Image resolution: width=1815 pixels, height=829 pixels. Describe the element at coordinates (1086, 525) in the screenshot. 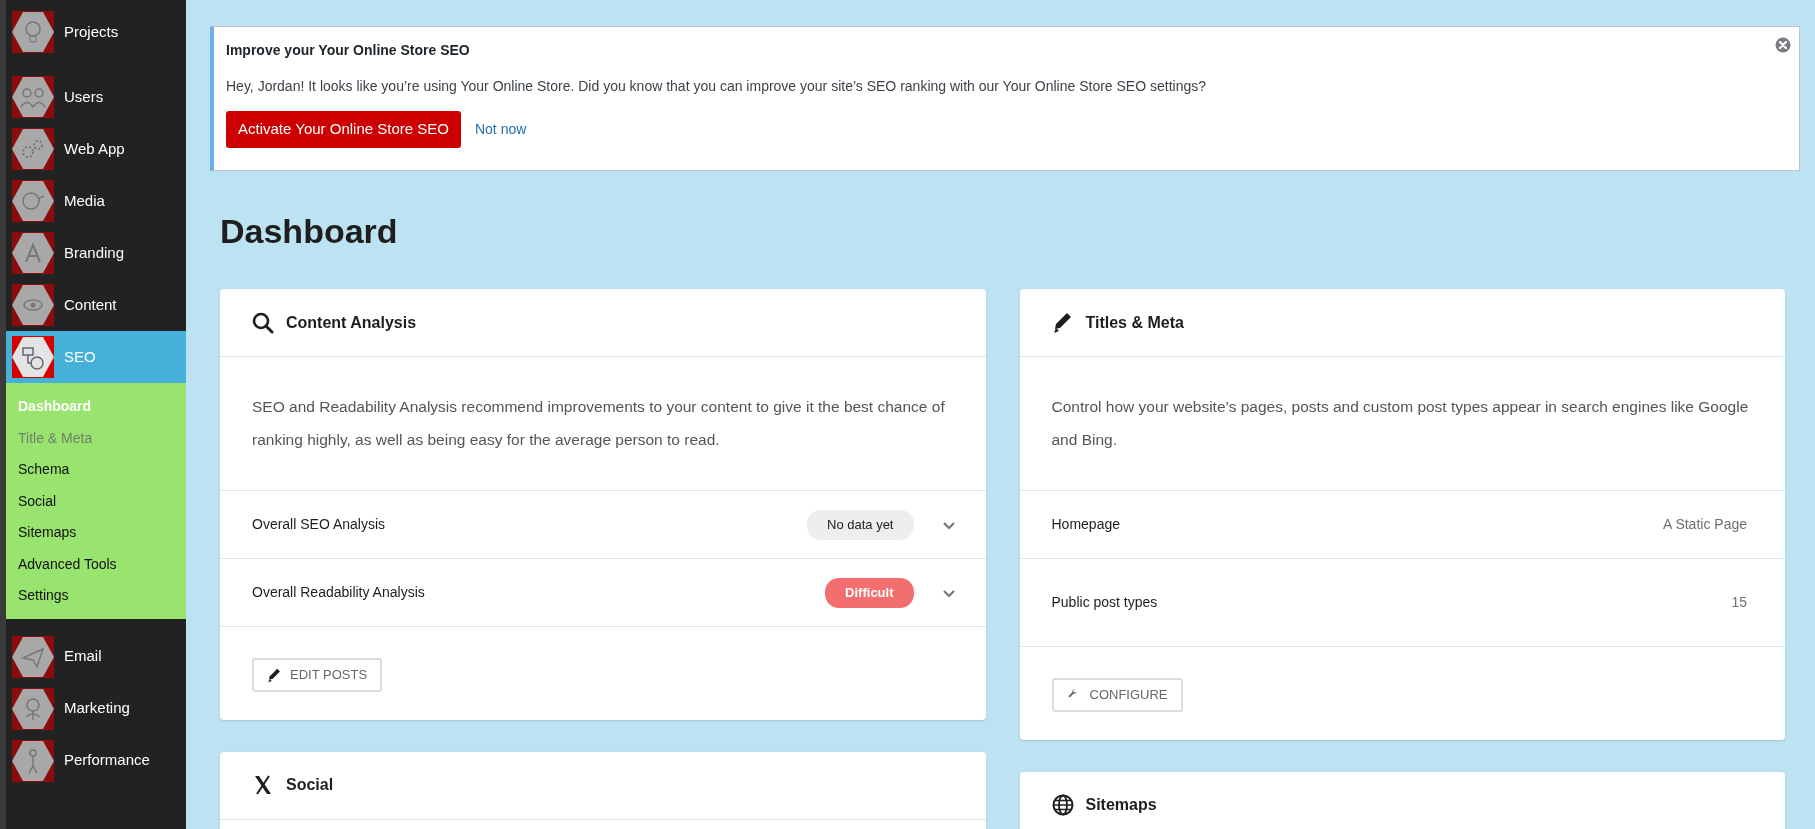

I see `row-label: Homepage` at that location.